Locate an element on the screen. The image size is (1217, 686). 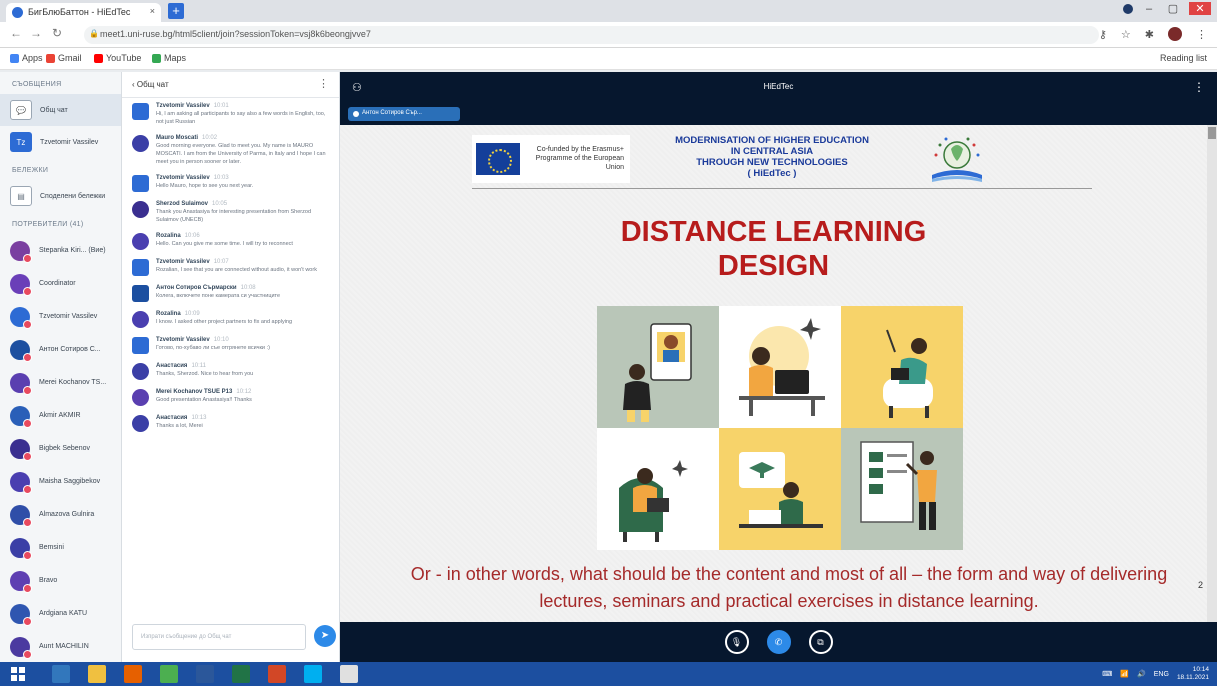
user-list-item: Coordinator is located at coordinates (60, 283).